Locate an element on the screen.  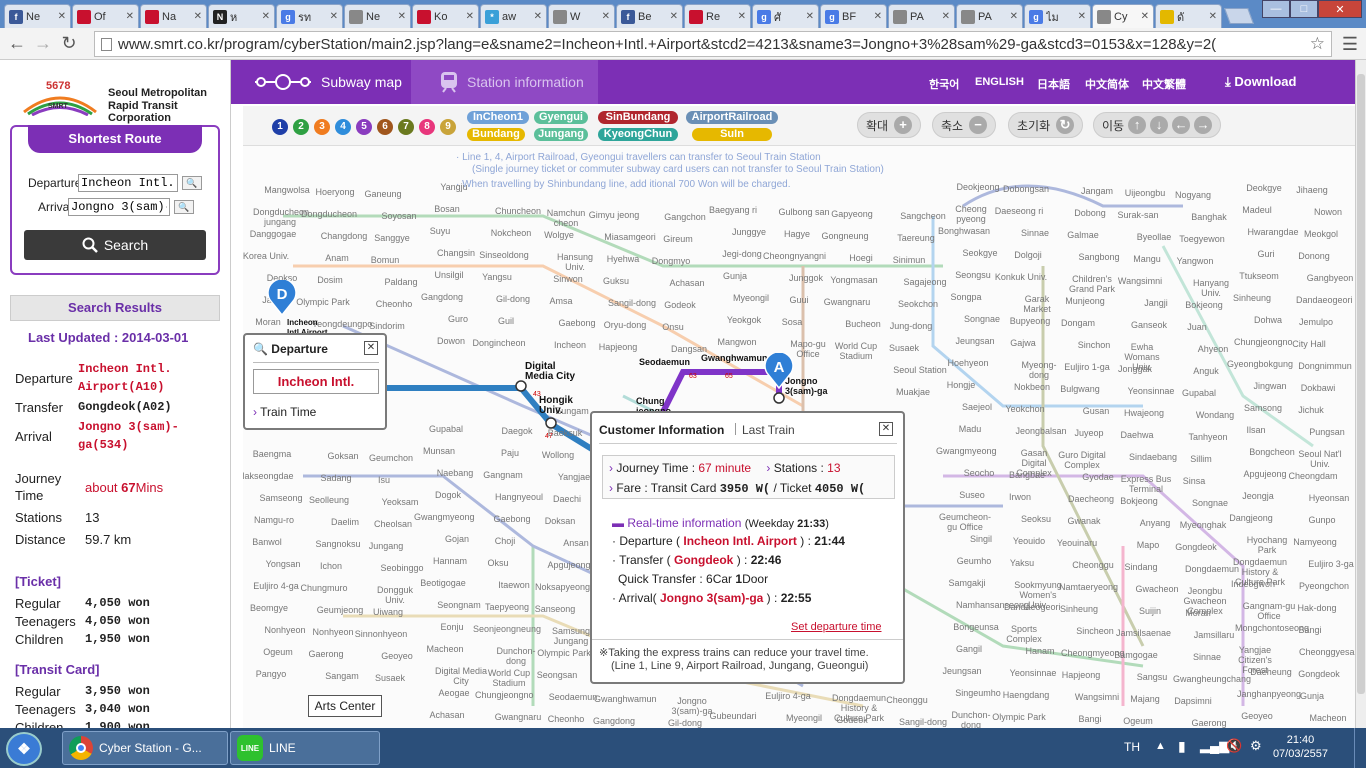
map-station: Taereung is located at coordinates (916, 238).